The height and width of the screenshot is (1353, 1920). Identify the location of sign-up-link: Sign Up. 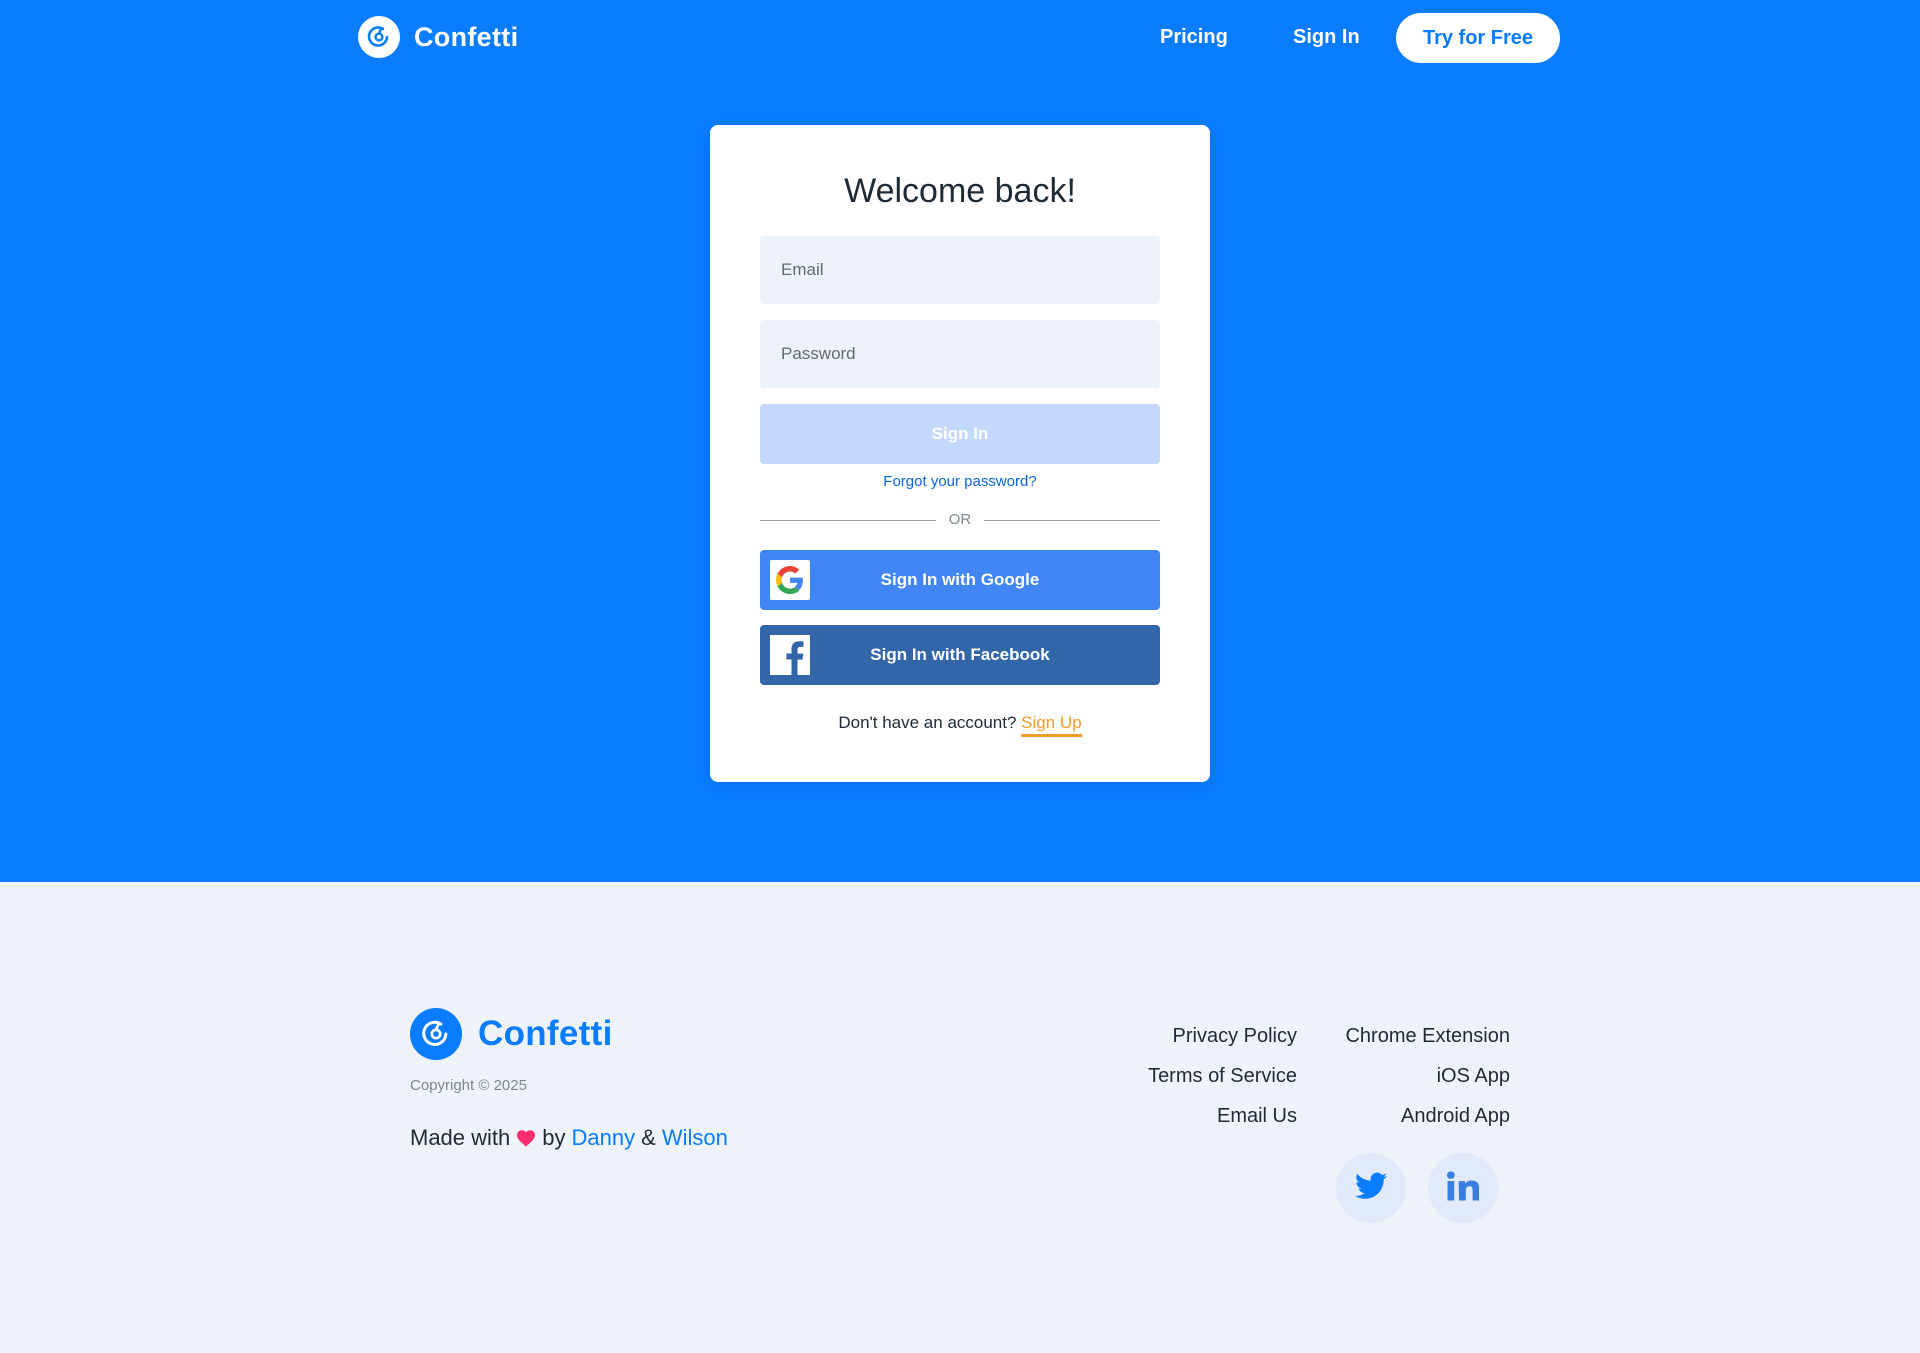
(1051, 725).